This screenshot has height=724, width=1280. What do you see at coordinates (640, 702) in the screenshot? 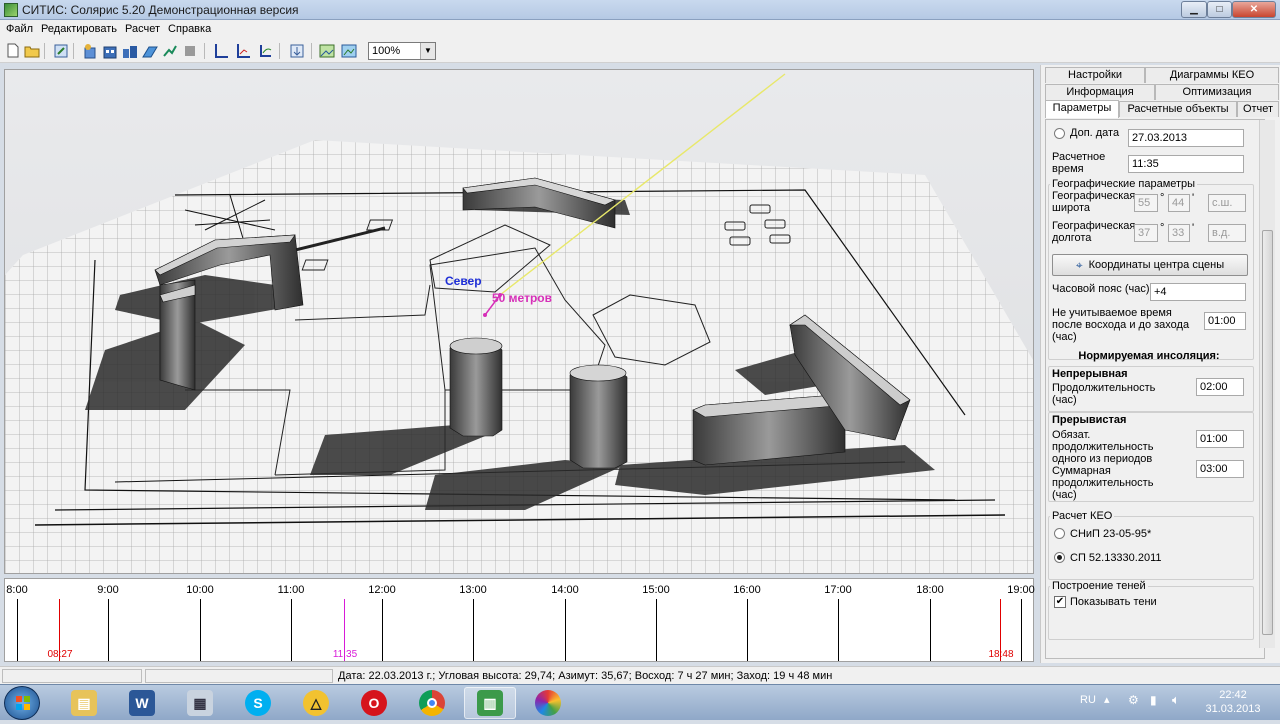
I see `taskbar: ▤ W ▦ S △ O ▥ RU ▴ ⚙ ▮ 🔈︎` at bounding box center [640, 702].